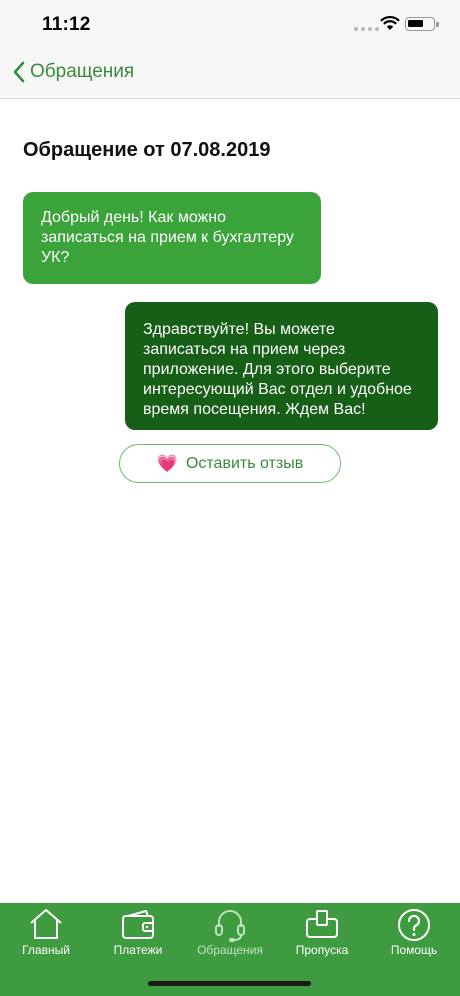  I want to click on status-bar: 11:12, so click(230, 25).